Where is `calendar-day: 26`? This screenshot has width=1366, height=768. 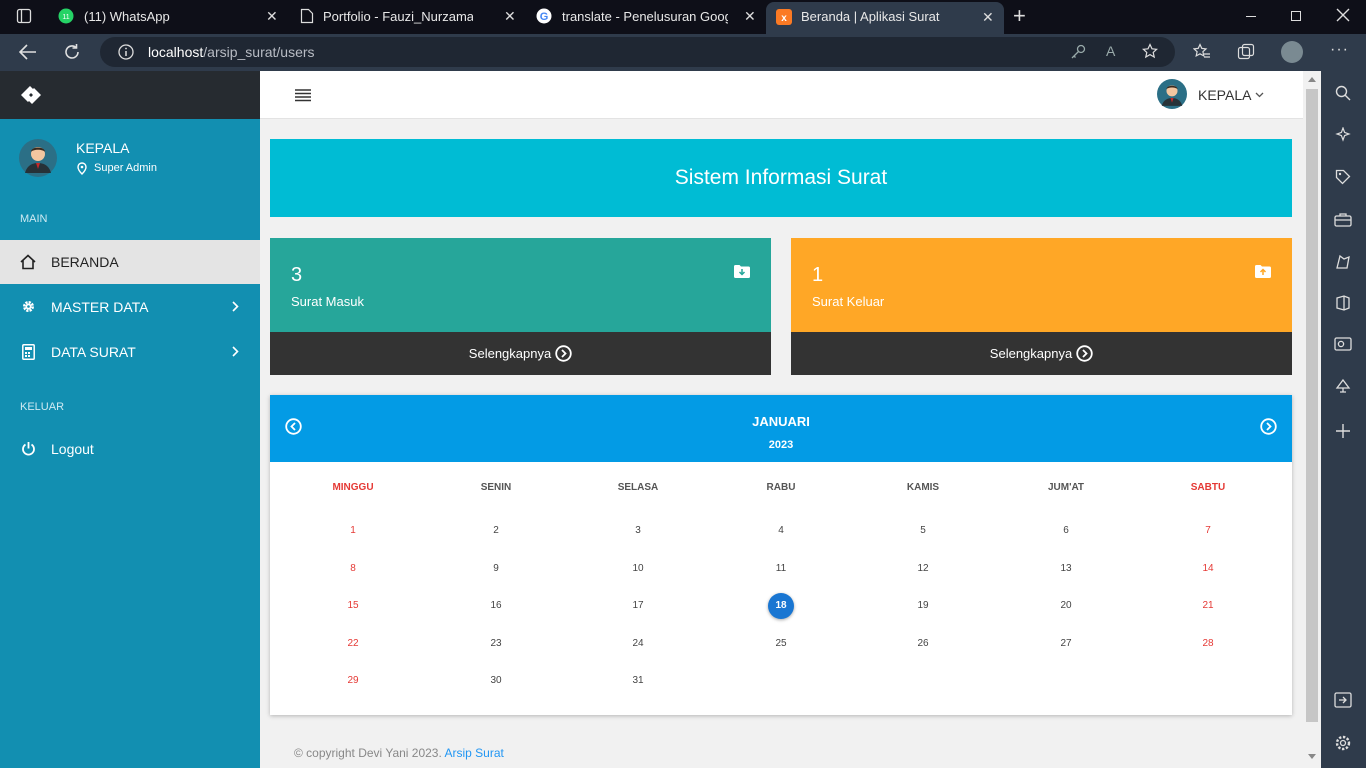 calendar-day: 26 is located at coordinates (923, 643).